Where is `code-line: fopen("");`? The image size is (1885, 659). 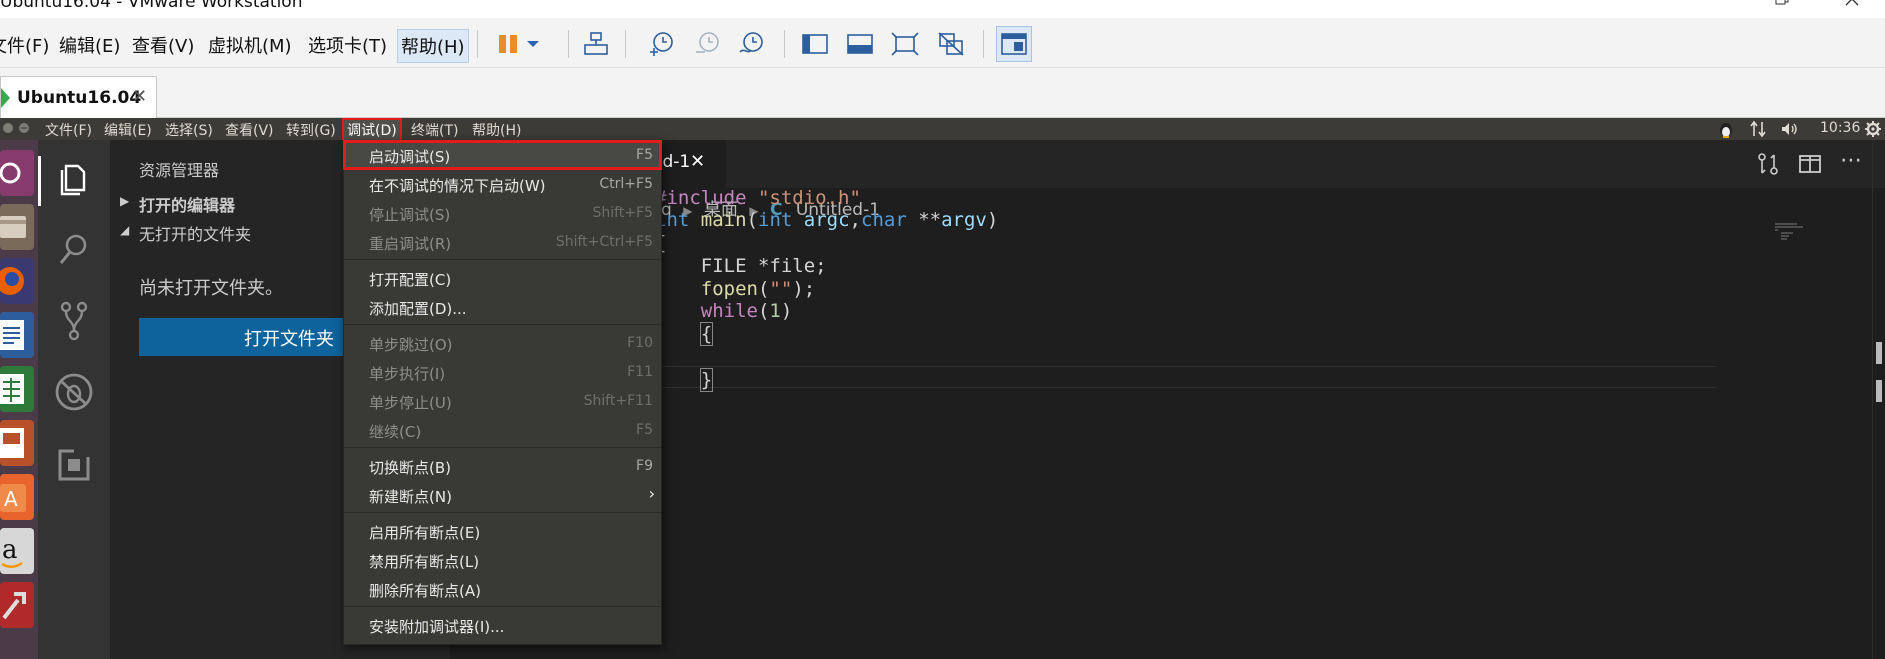 code-line: fopen(""); is located at coordinates (735, 289).